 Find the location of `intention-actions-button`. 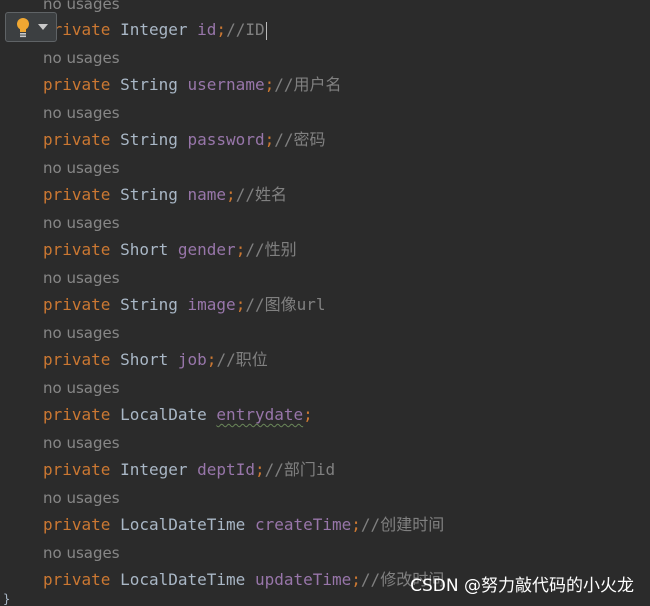

intention-actions-button is located at coordinates (31, 27).